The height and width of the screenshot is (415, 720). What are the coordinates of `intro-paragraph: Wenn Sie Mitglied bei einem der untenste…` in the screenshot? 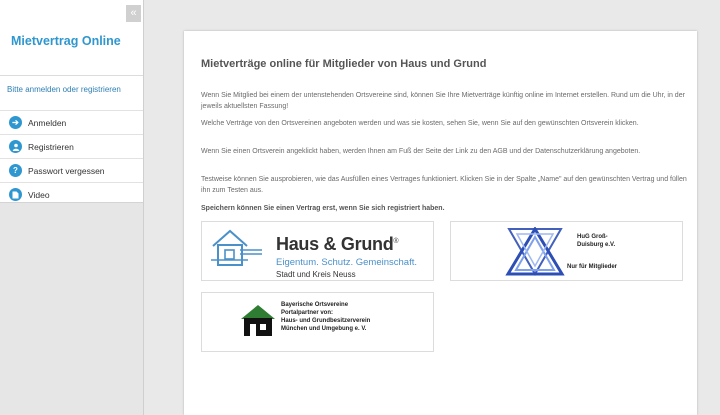 It's located at (443, 101).